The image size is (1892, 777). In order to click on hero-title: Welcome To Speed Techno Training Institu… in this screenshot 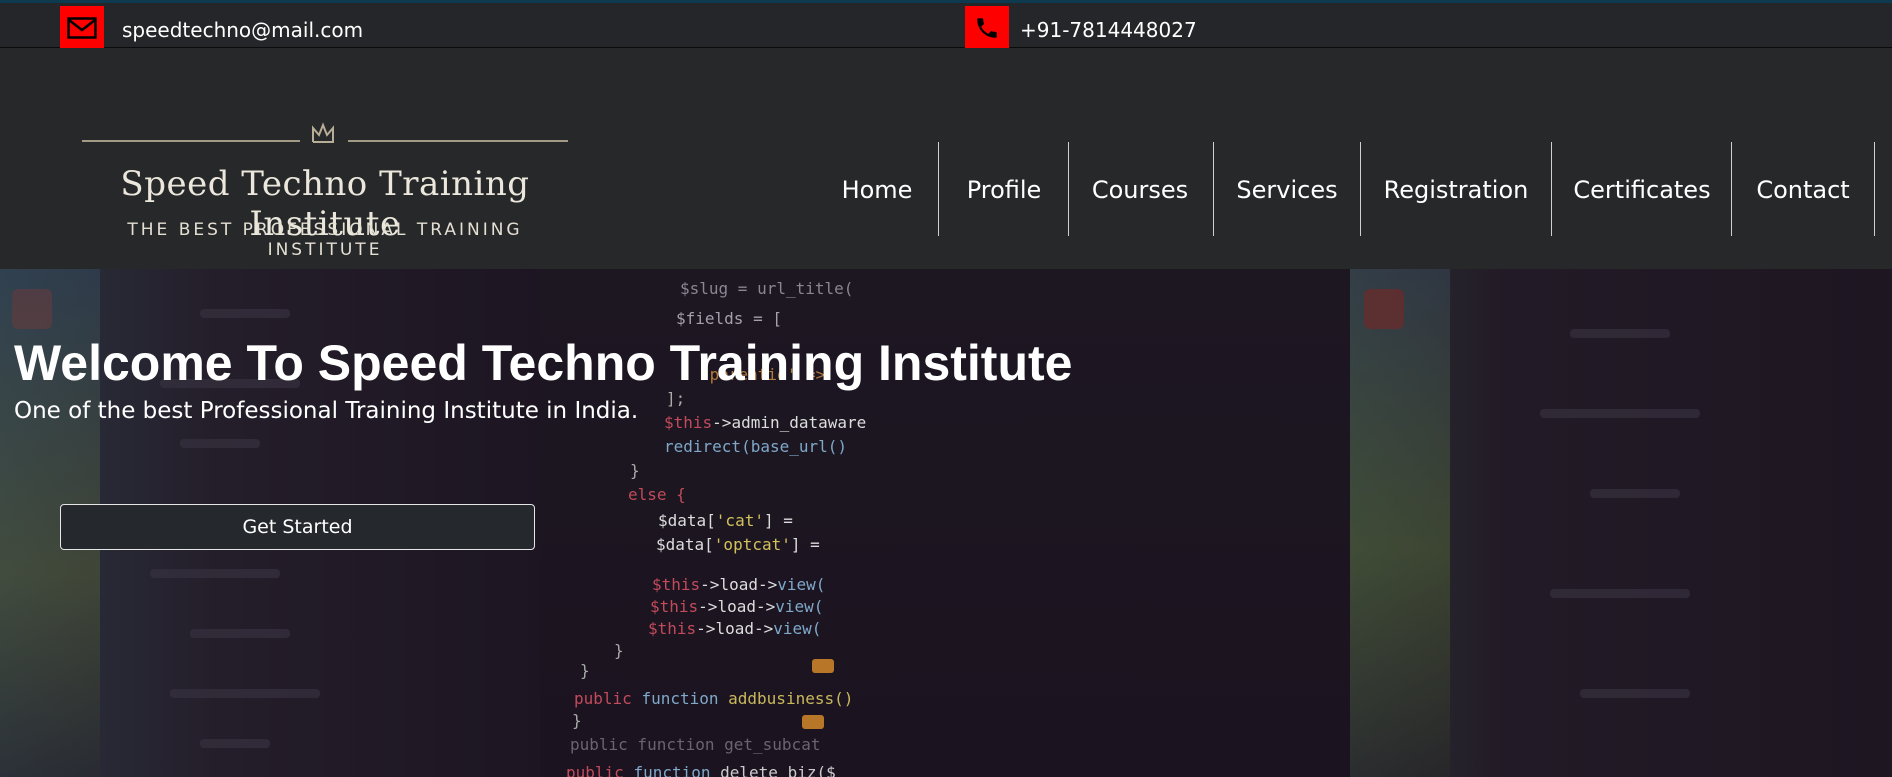, I will do `click(543, 363)`.